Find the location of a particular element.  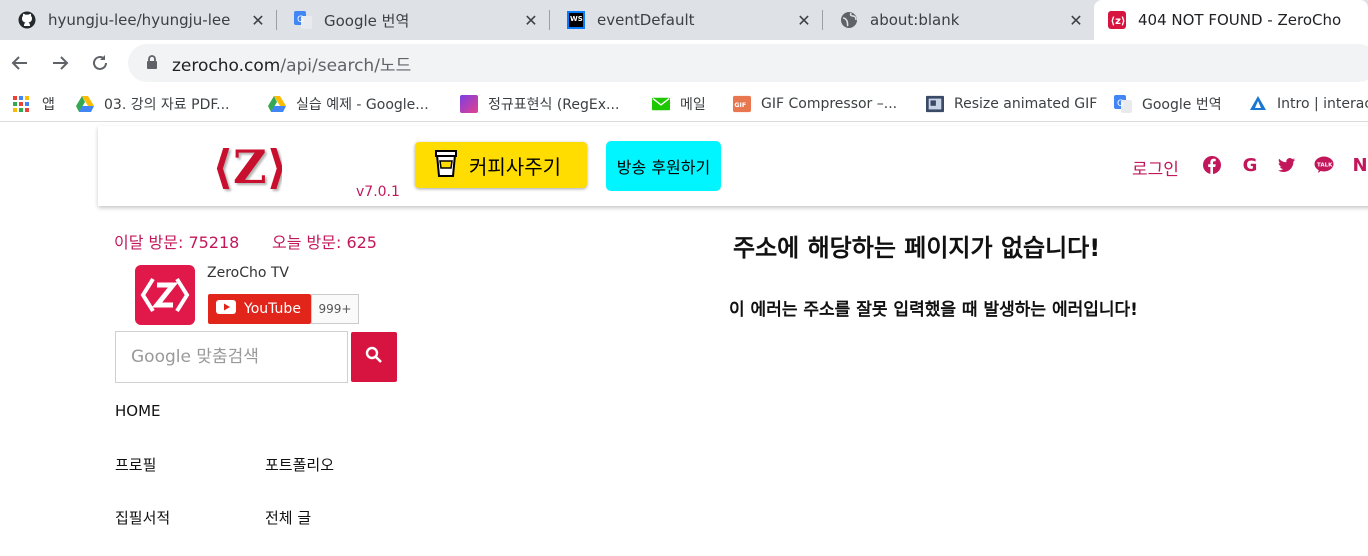

youtube-play-icon is located at coordinates (226, 309).